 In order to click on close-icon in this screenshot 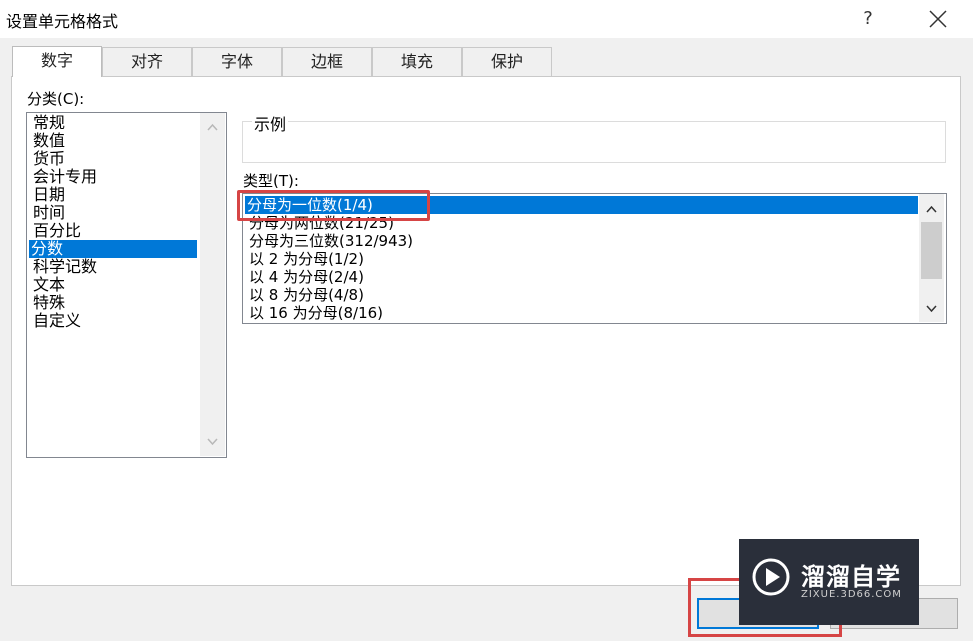, I will do `click(938, 19)`.